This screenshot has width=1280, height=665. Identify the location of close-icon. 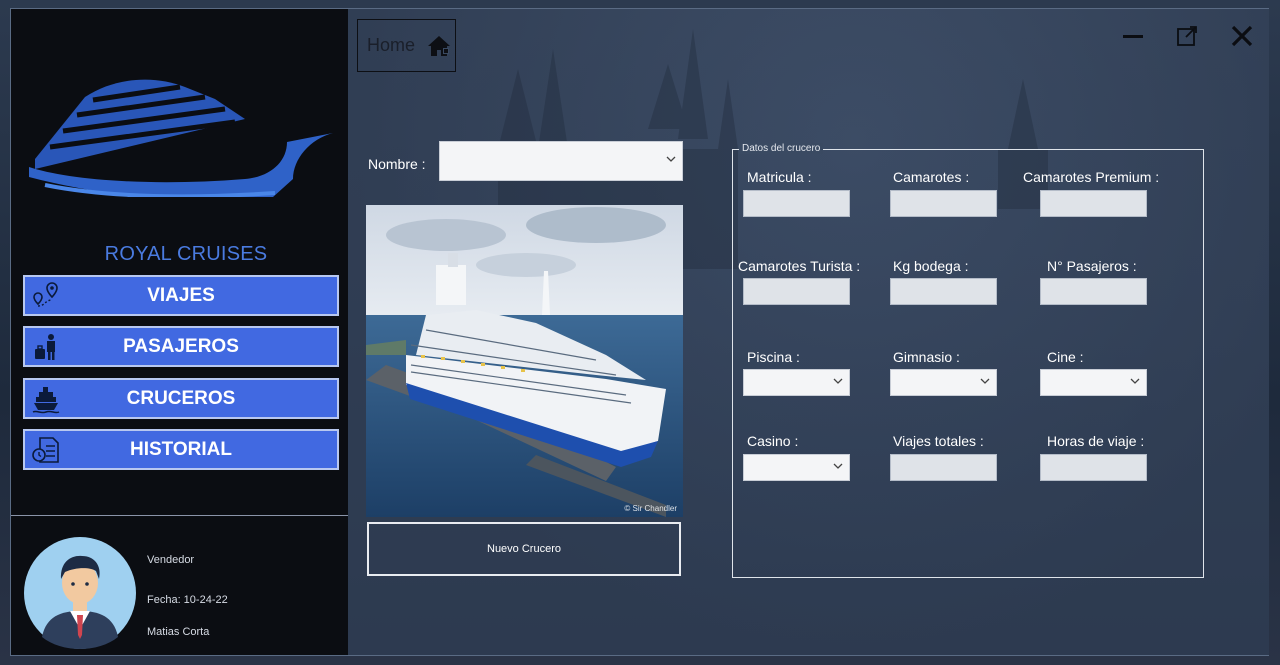
(1242, 36).